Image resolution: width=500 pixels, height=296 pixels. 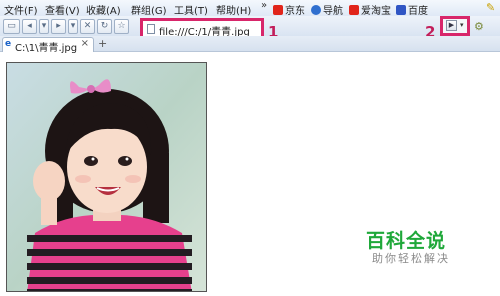 What do you see at coordinates (44, 26) in the screenshot?
I see `back-dropdown-icon: ▾` at bounding box center [44, 26].